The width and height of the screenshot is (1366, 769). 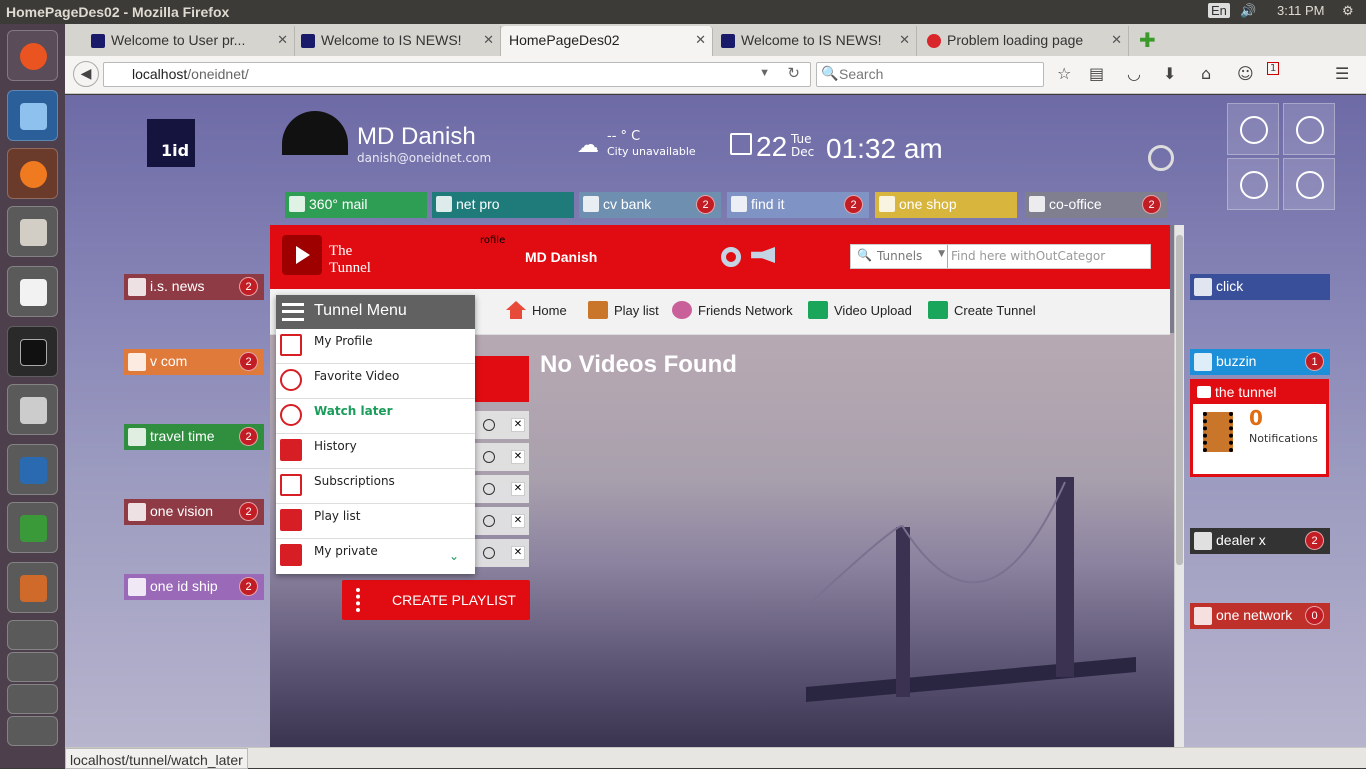 What do you see at coordinates (1161, 158) in the screenshot?
I see `power-icon` at bounding box center [1161, 158].